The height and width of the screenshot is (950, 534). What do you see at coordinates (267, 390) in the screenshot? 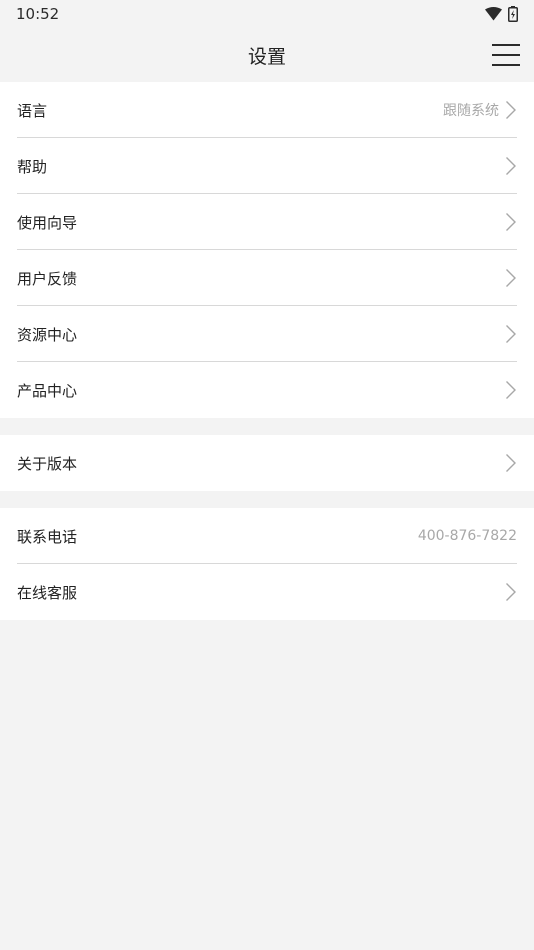
I see `settings-row: 产品中心` at bounding box center [267, 390].